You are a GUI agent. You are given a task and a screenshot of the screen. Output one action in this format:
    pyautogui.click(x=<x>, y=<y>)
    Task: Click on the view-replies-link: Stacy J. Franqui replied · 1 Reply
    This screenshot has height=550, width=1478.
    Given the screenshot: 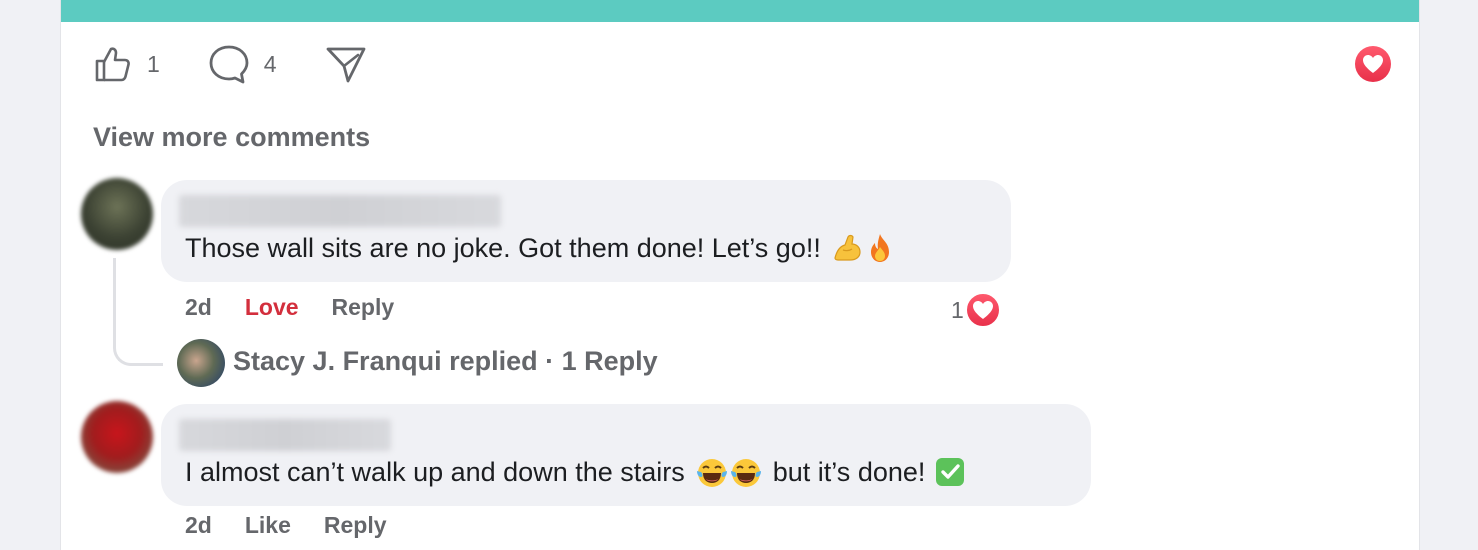 What is the action you would take?
    pyautogui.click(x=445, y=361)
    